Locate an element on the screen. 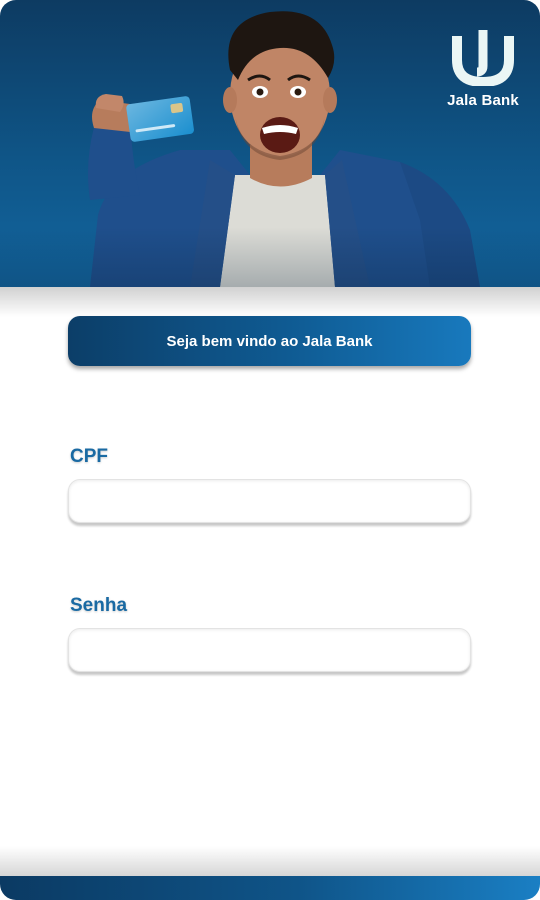 The image size is (540, 900). brand: Jala Bank is located at coordinates (483, 69).